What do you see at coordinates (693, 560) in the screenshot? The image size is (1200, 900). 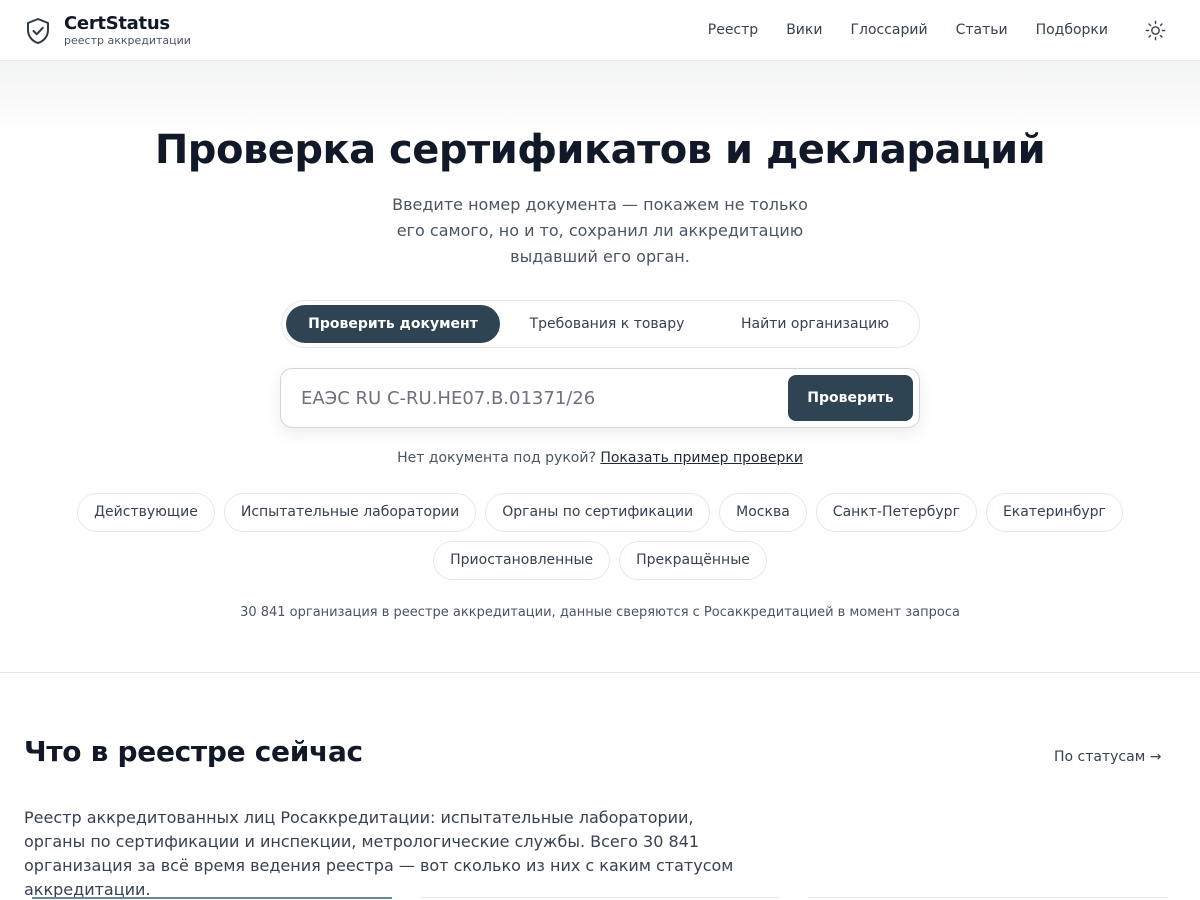 I see `chip-terminated: Прекращённые` at bounding box center [693, 560].